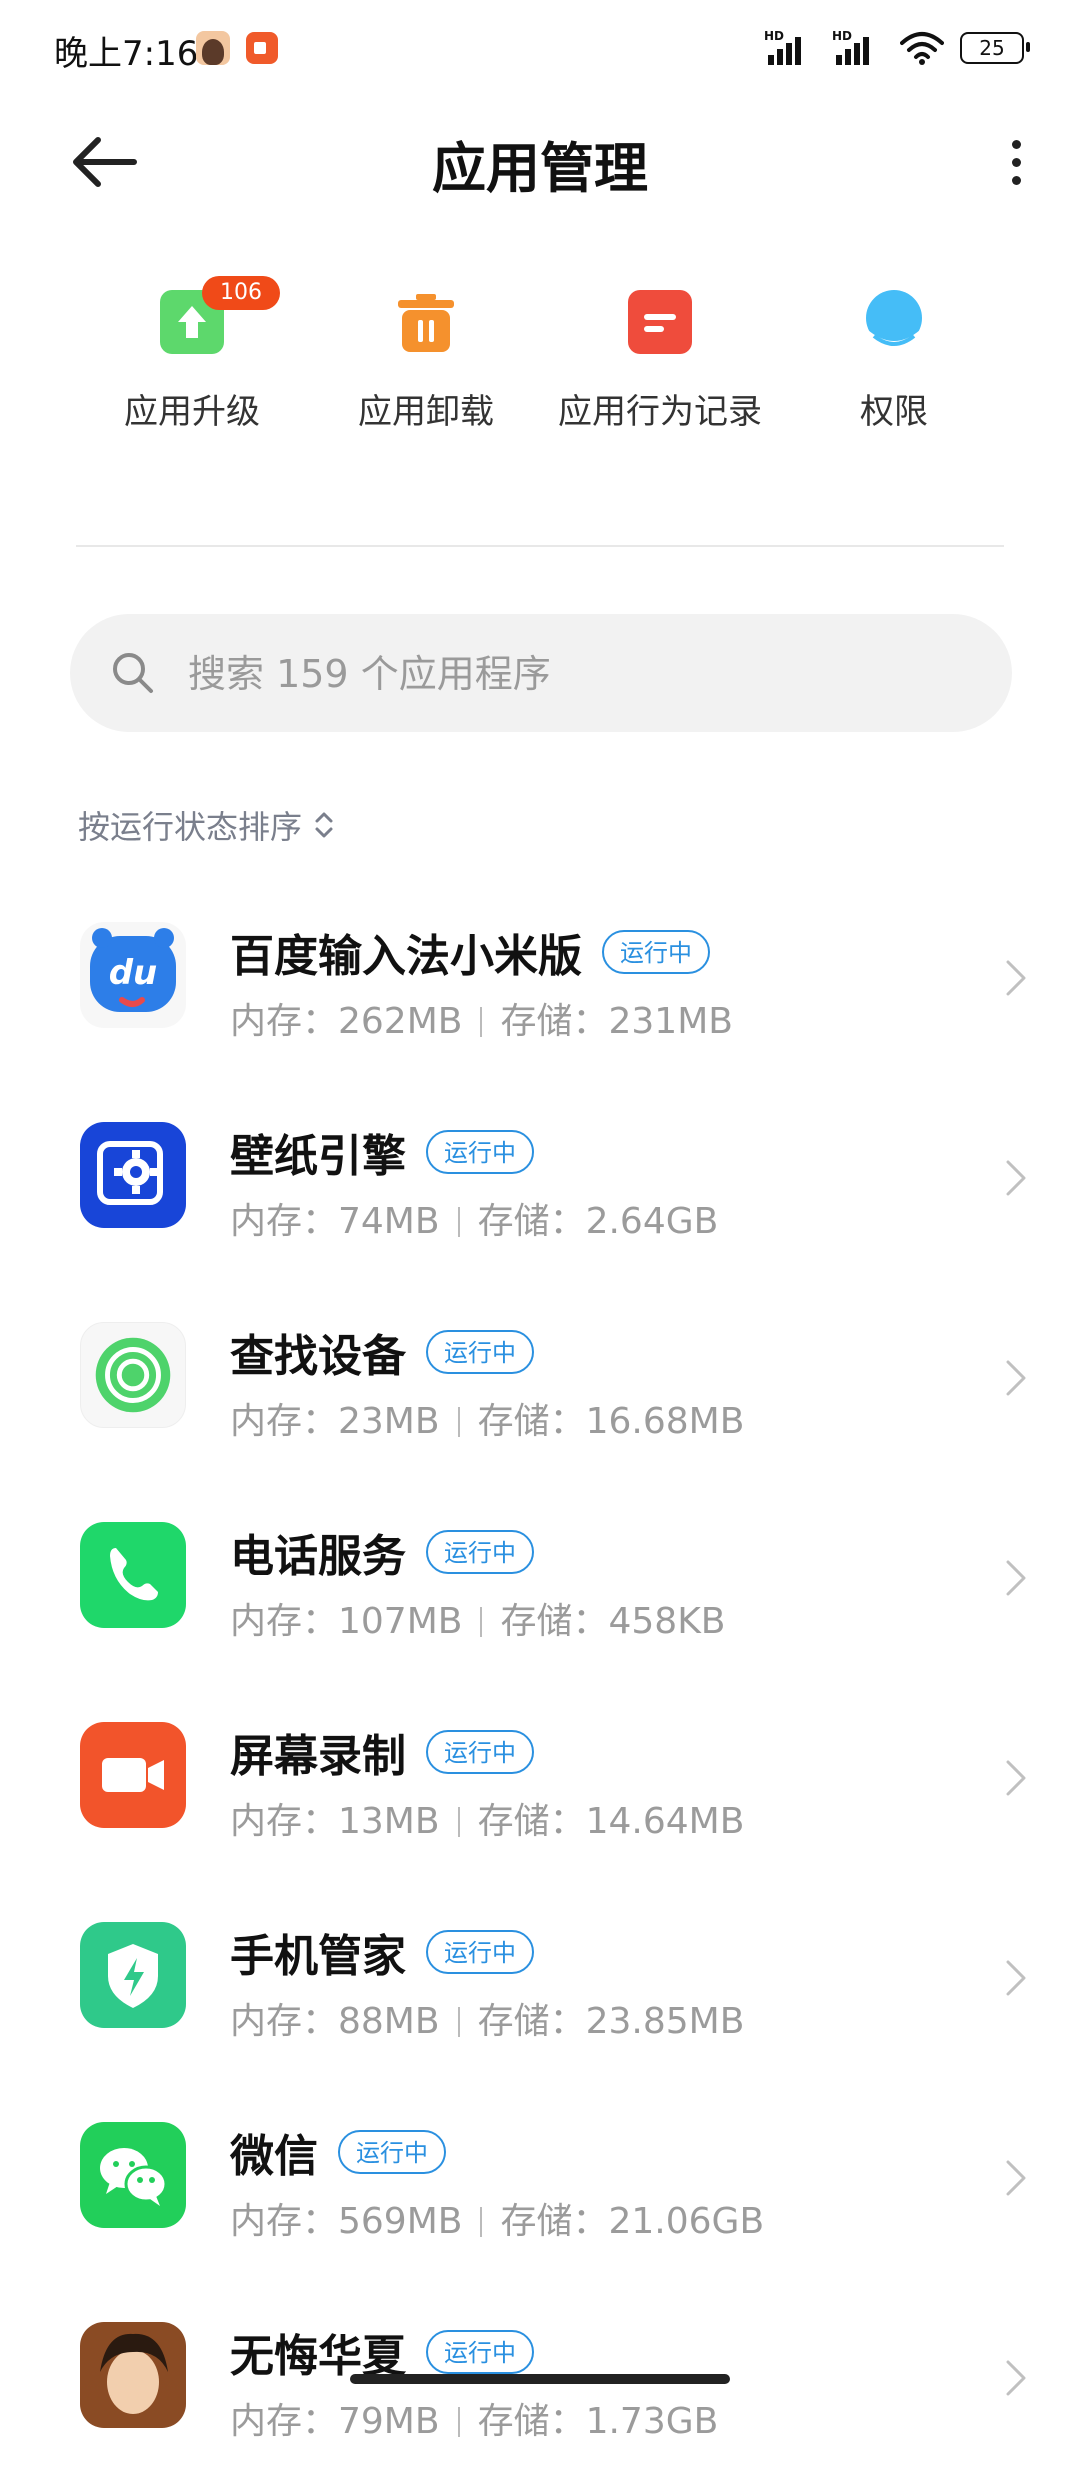 This screenshot has width=1080, height=2480. I want to click on status-bar: 晚上7:16 HD HD 25, so click(540, 50).